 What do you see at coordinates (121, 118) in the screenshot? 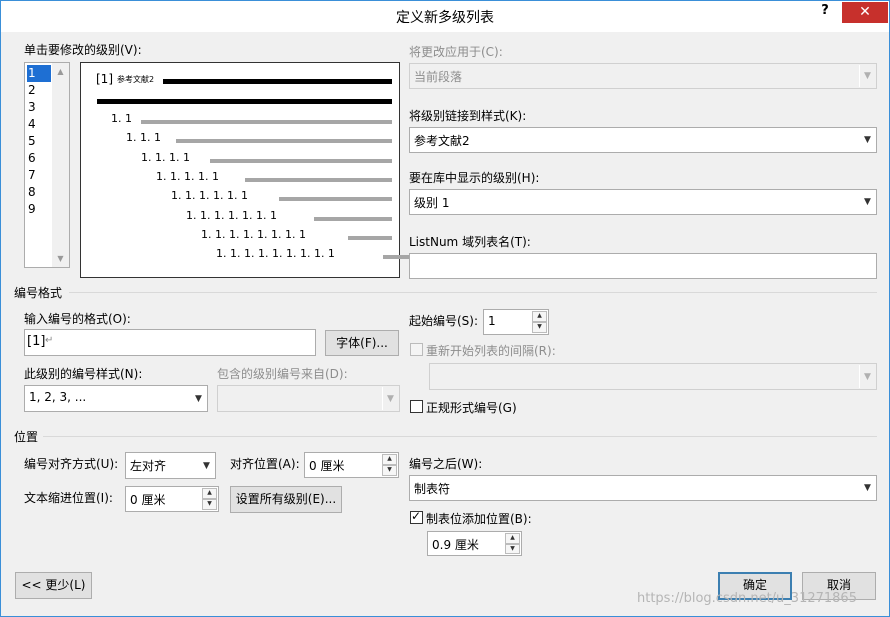
I see `preview-number: 1. 1` at bounding box center [121, 118].